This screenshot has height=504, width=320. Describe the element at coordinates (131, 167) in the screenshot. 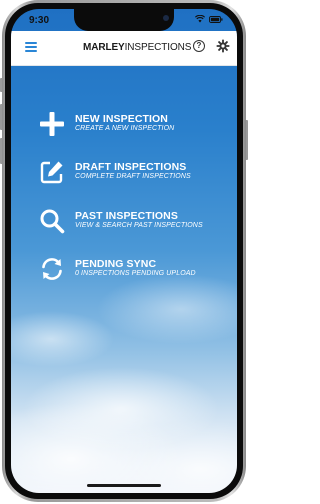

I see `menu-item-title: DRAFT INSPECTIONS` at that location.